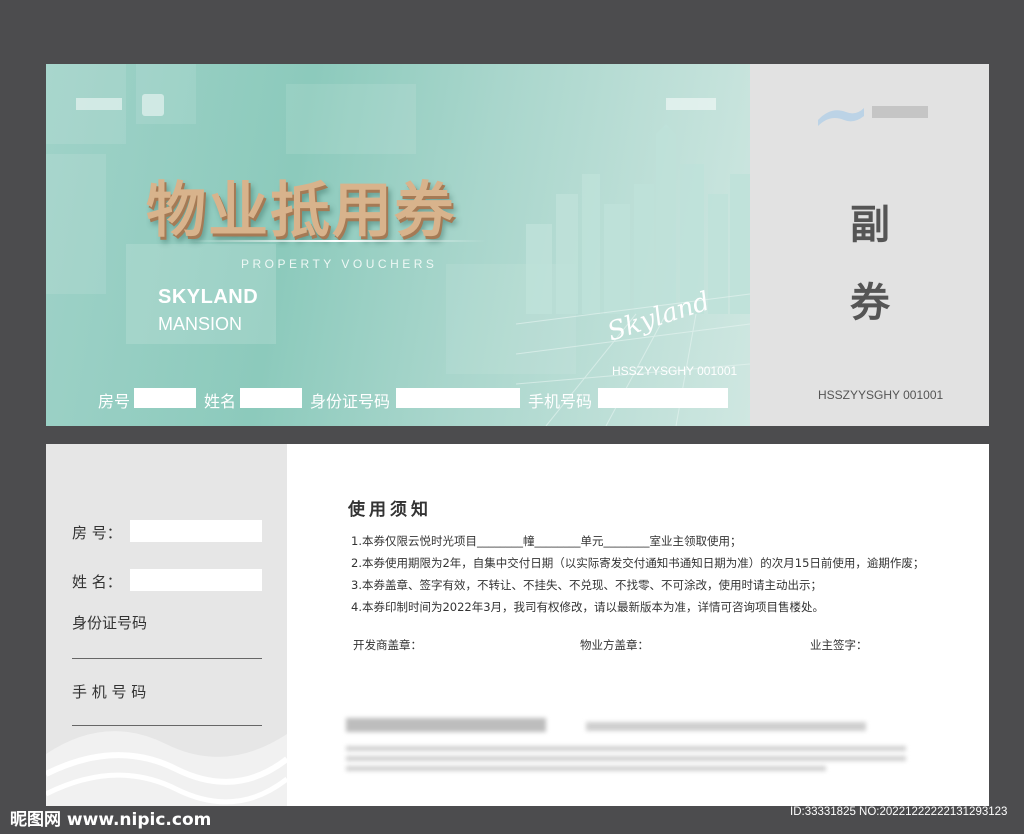 This screenshot has width=1024, height=834. Describe the element at coordinates (336, 241) in the screenshot. I see `title-glow-line` at that location.